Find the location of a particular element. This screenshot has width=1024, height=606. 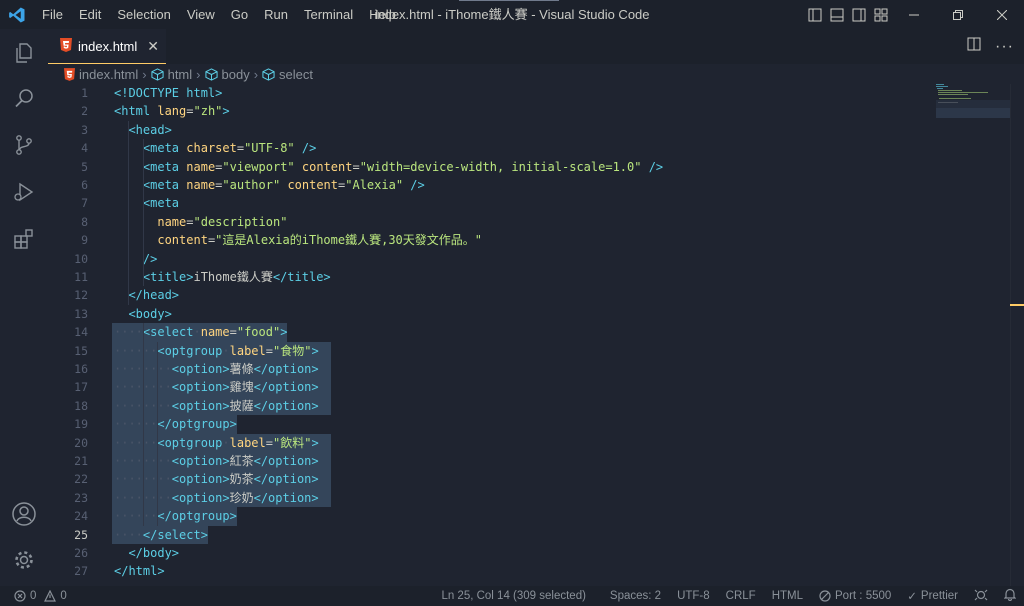

toggle-secondary-sidebar-icon is located at coordinates (859, 14).